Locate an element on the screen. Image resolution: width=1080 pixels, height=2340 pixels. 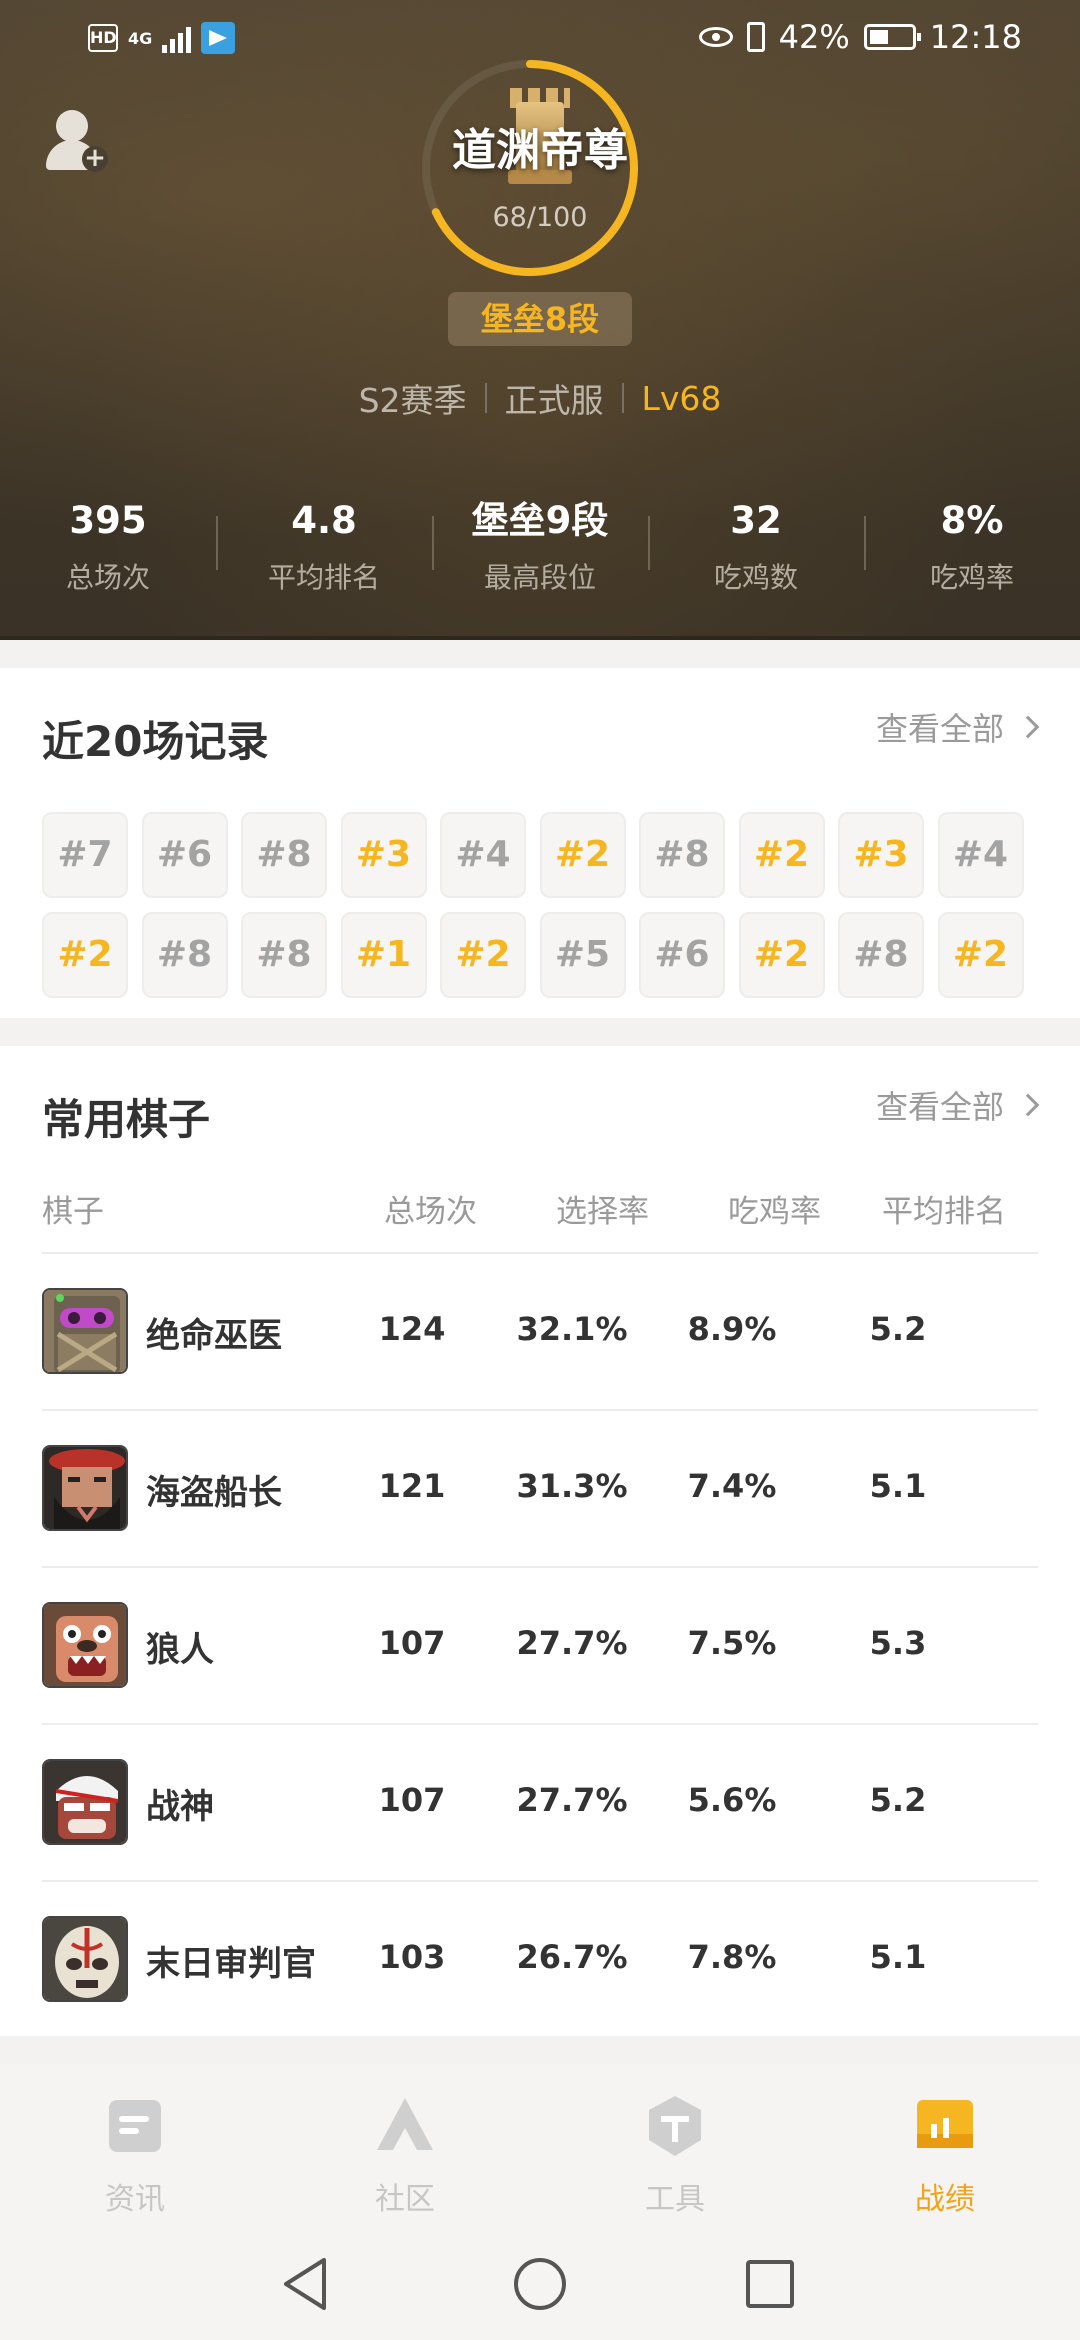
recent-results-grid: #7 #6 #8 #3 #4 #2 #8 #2 #3 #4 #2 #8 #8 #1 #2 #5 #6 #2 #8 #2 is located at coordinates (542, 905).